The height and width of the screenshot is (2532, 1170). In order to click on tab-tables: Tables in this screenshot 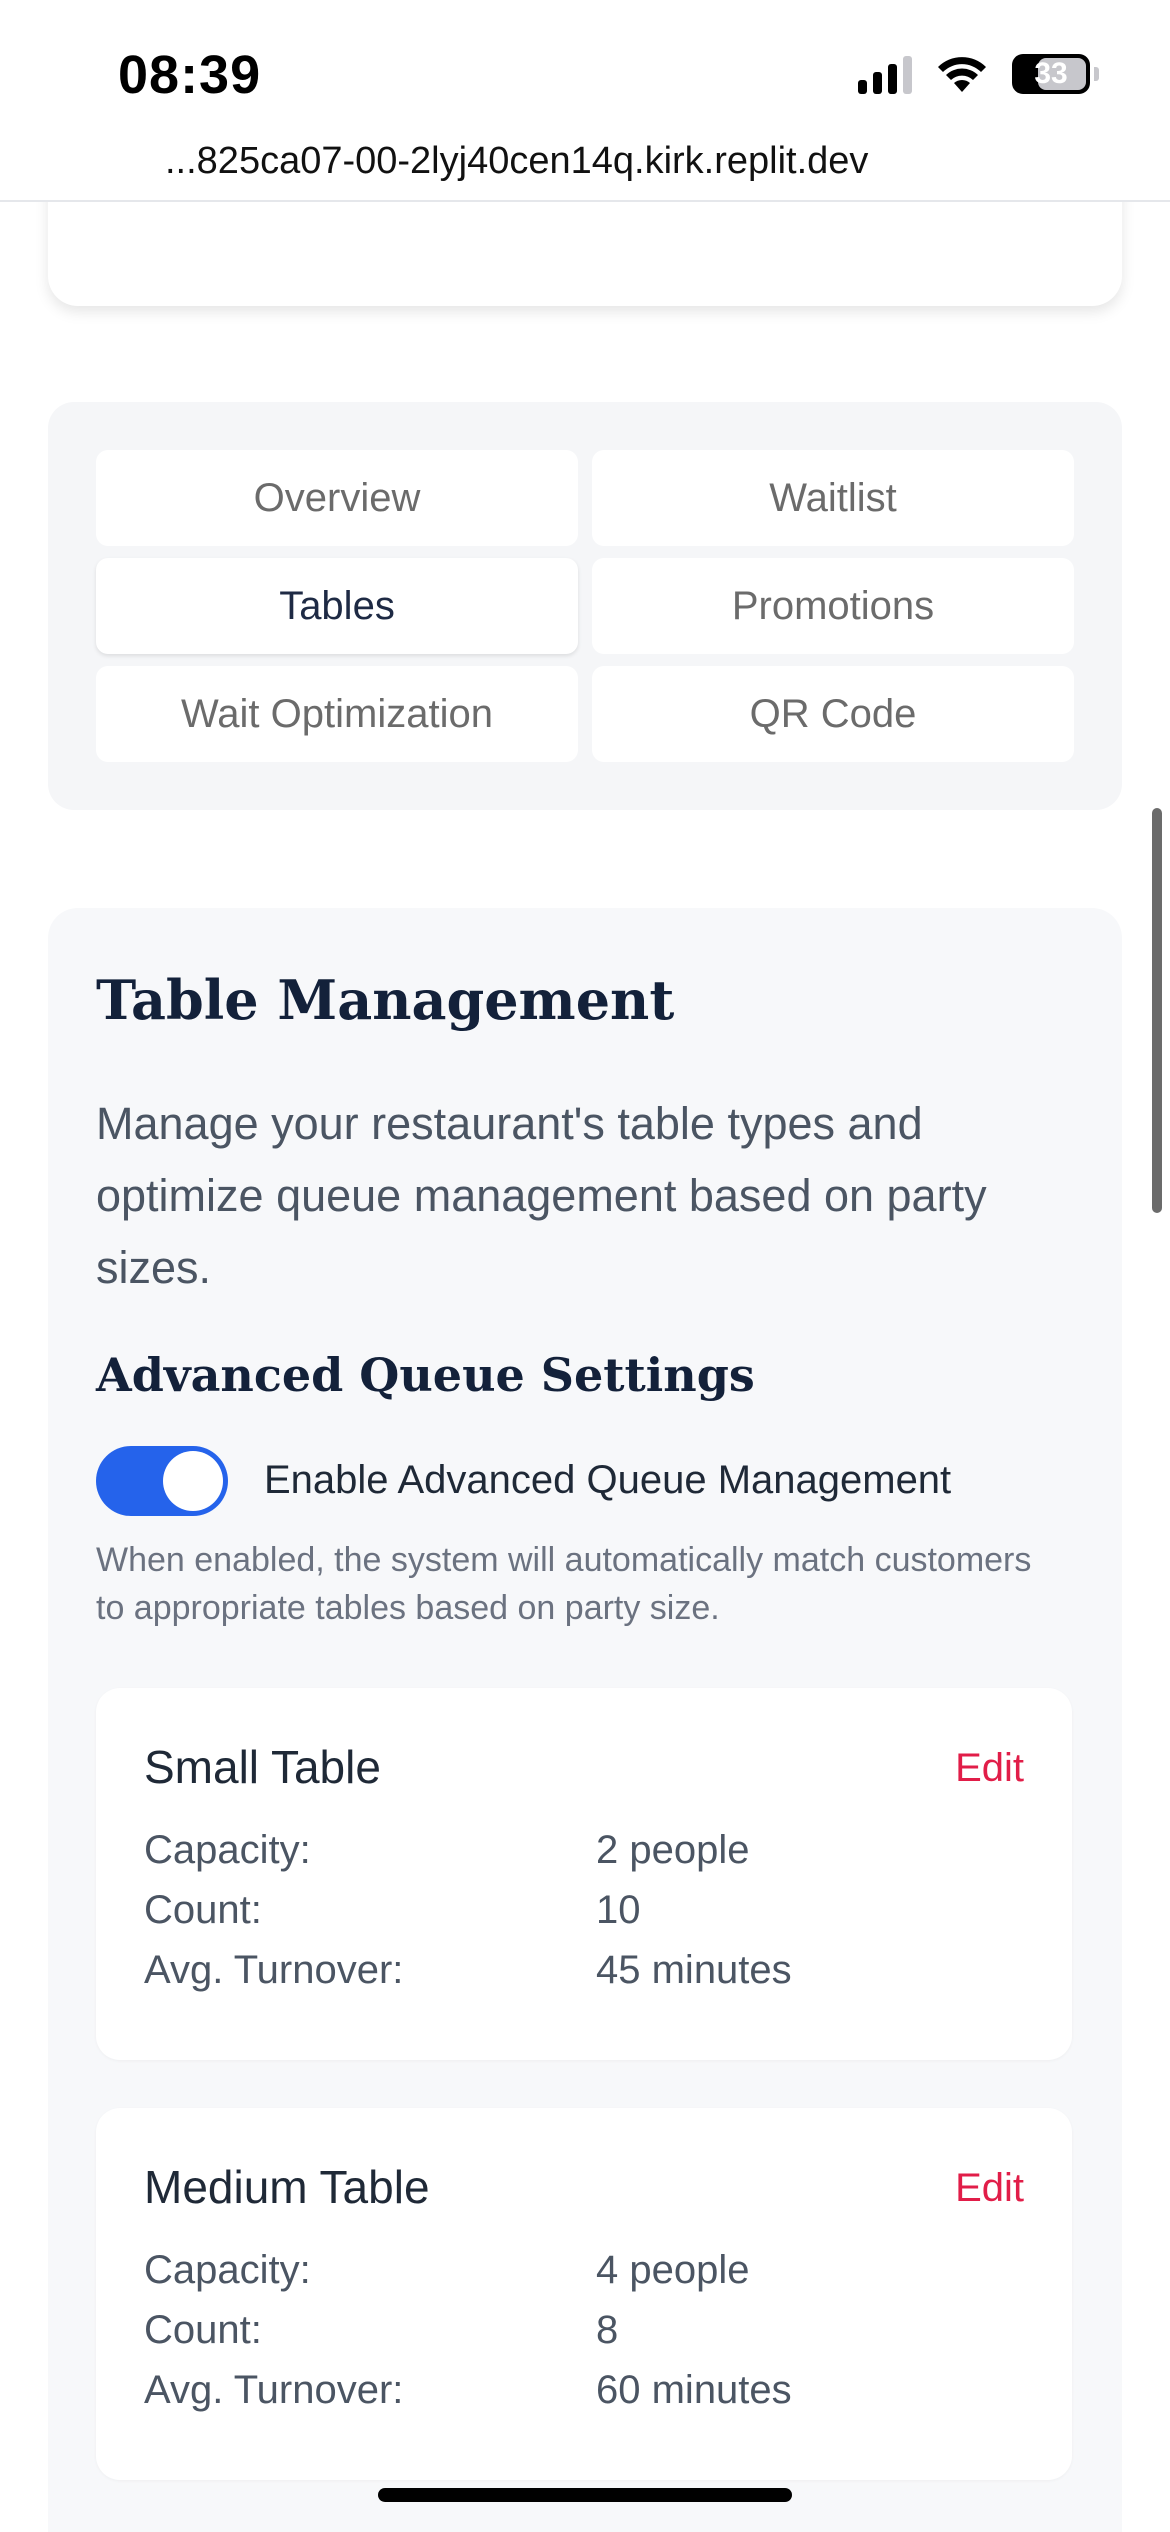, I will do `click(337, 606)`.